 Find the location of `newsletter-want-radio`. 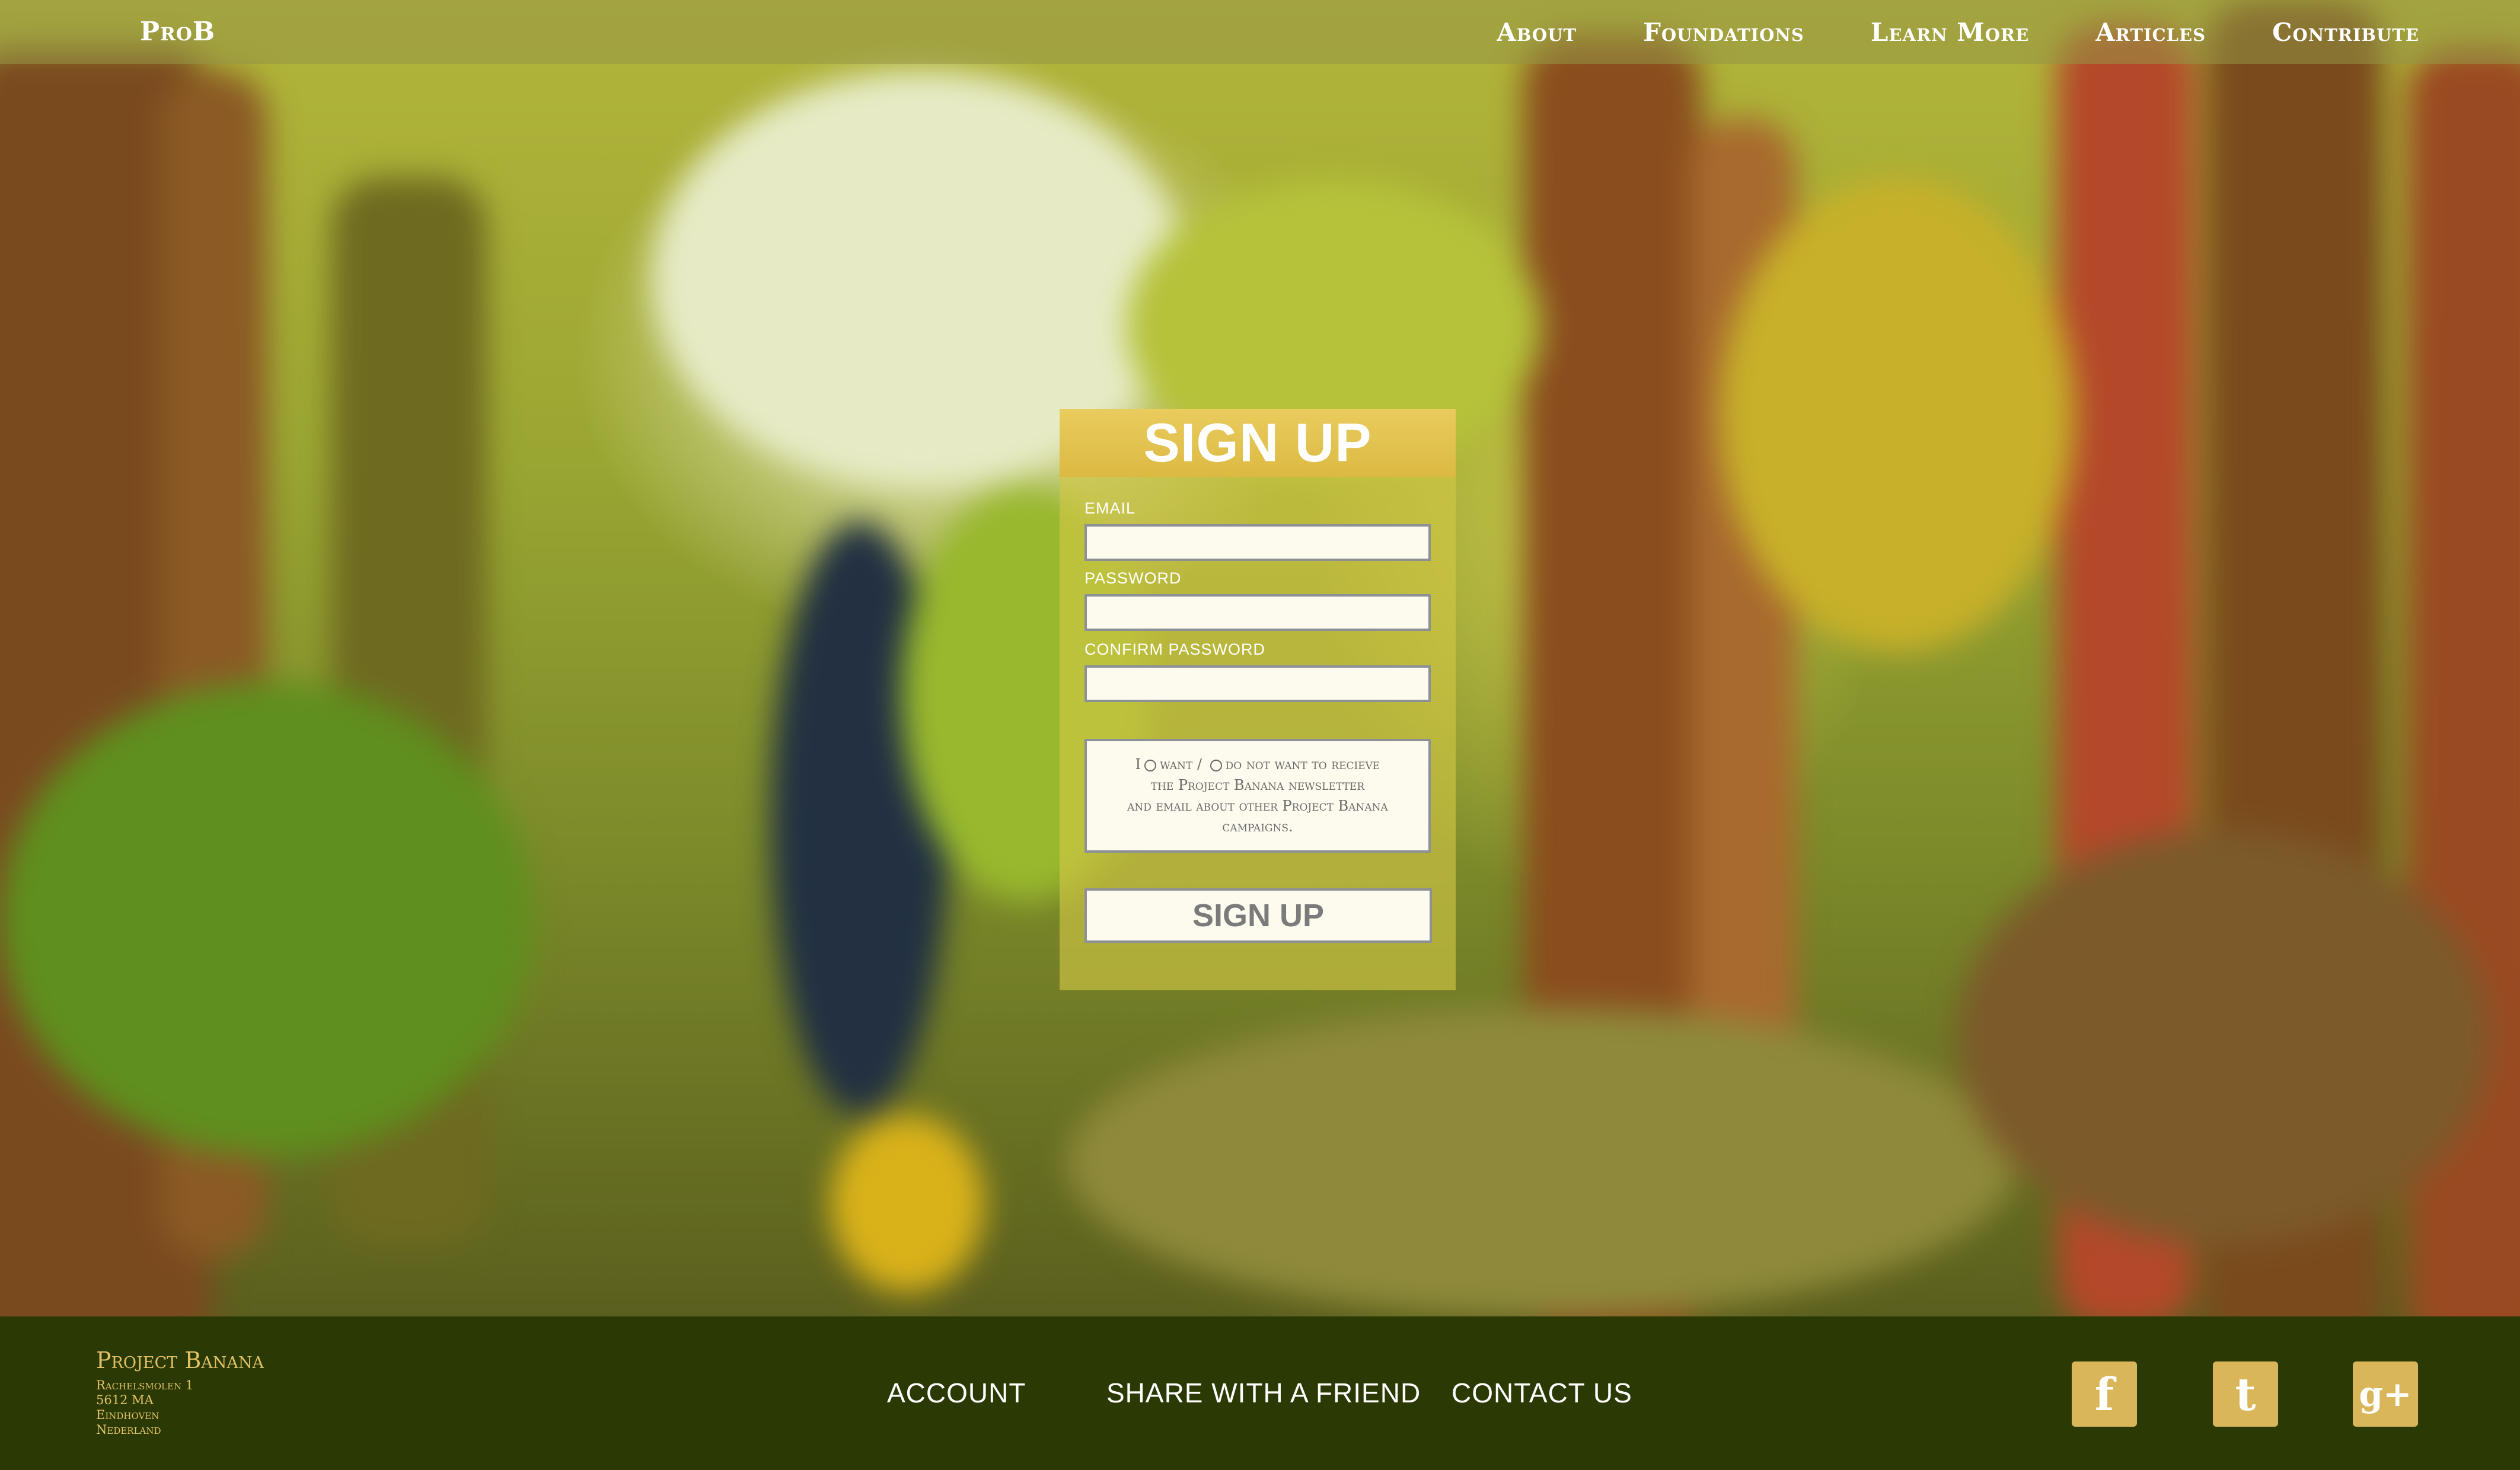

newsletter-want-radio is located at coordinates (1150, 765).